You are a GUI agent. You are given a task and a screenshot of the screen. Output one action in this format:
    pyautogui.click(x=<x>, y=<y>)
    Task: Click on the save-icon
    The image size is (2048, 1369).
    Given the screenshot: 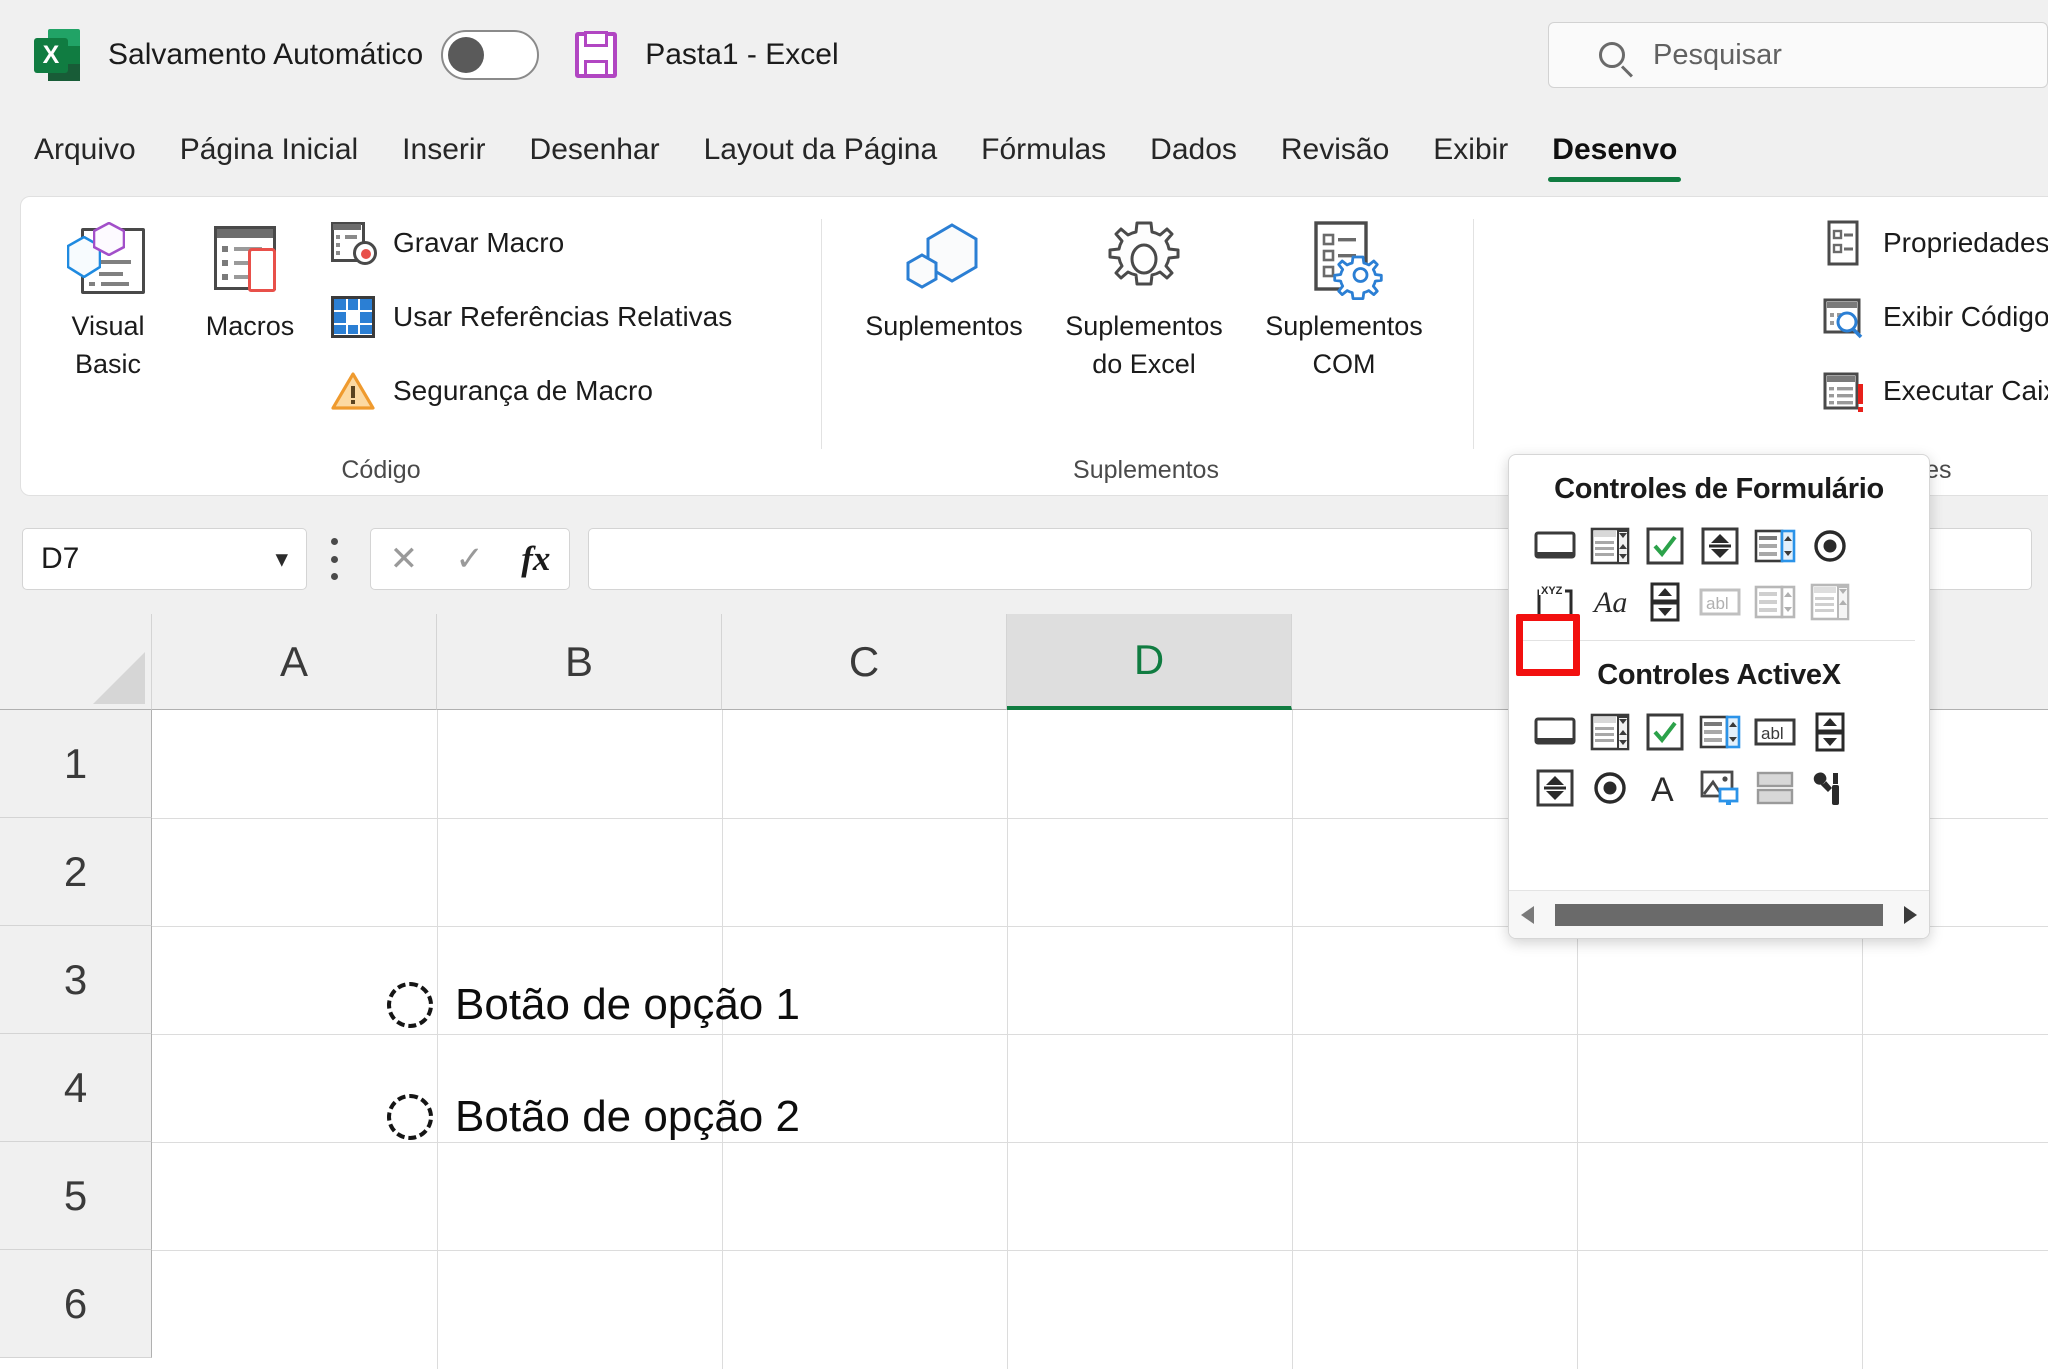 What is the action you would take?
    pyautogui.click(x=596, y=54)
    